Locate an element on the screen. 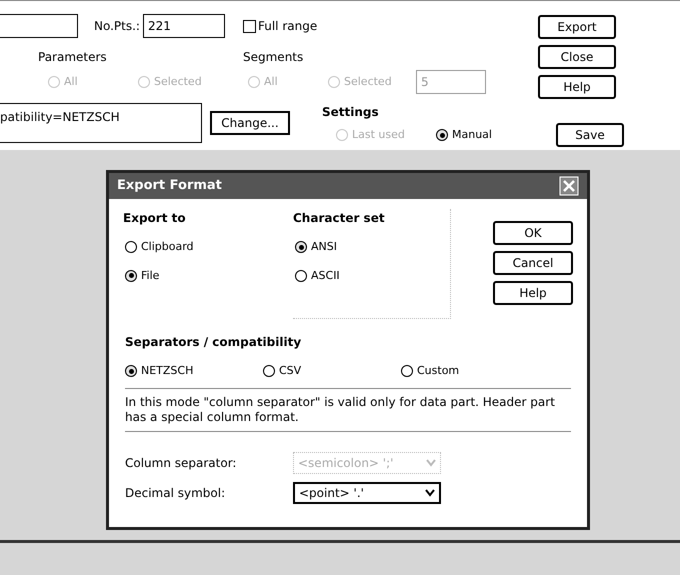 This screenshot has height=575, width=680. field-label: Decimal symbol: is located at coordinates (175, 493).